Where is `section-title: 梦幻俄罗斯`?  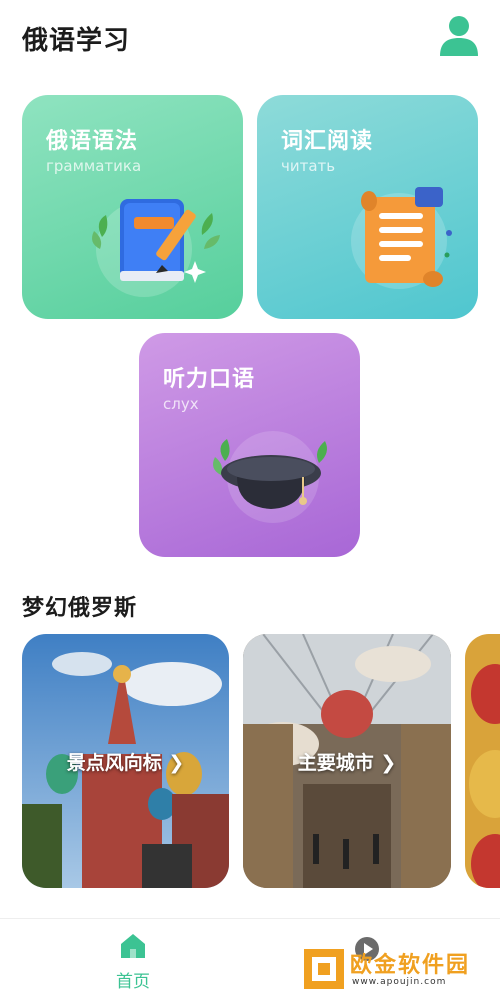
section-title: 梦幻俄罗斯 is located at coordinates (80, 608).